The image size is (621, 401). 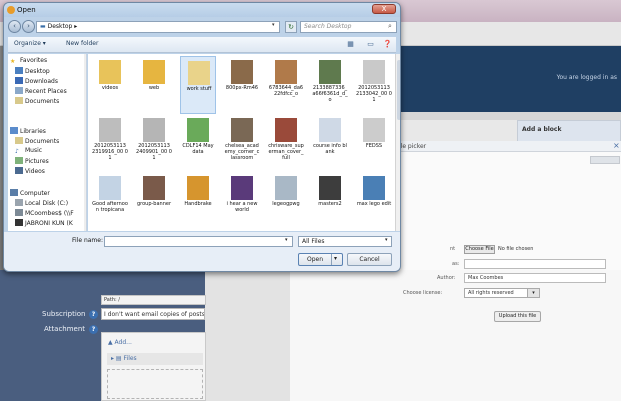 What do you see at coordinates (154, 201) in the screenshot?
I see `file-item: group-banner` at bounding box center [154, 201].